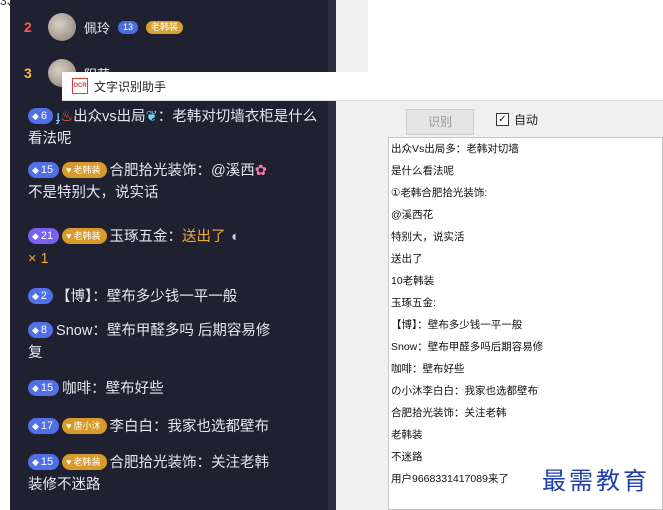 The width and height of the screenshot is (663, 510). What do you see at coordinates (41, 116) in the screenshot?
I see `level-badge: ◆ 6` at bounding box center [41, 116].